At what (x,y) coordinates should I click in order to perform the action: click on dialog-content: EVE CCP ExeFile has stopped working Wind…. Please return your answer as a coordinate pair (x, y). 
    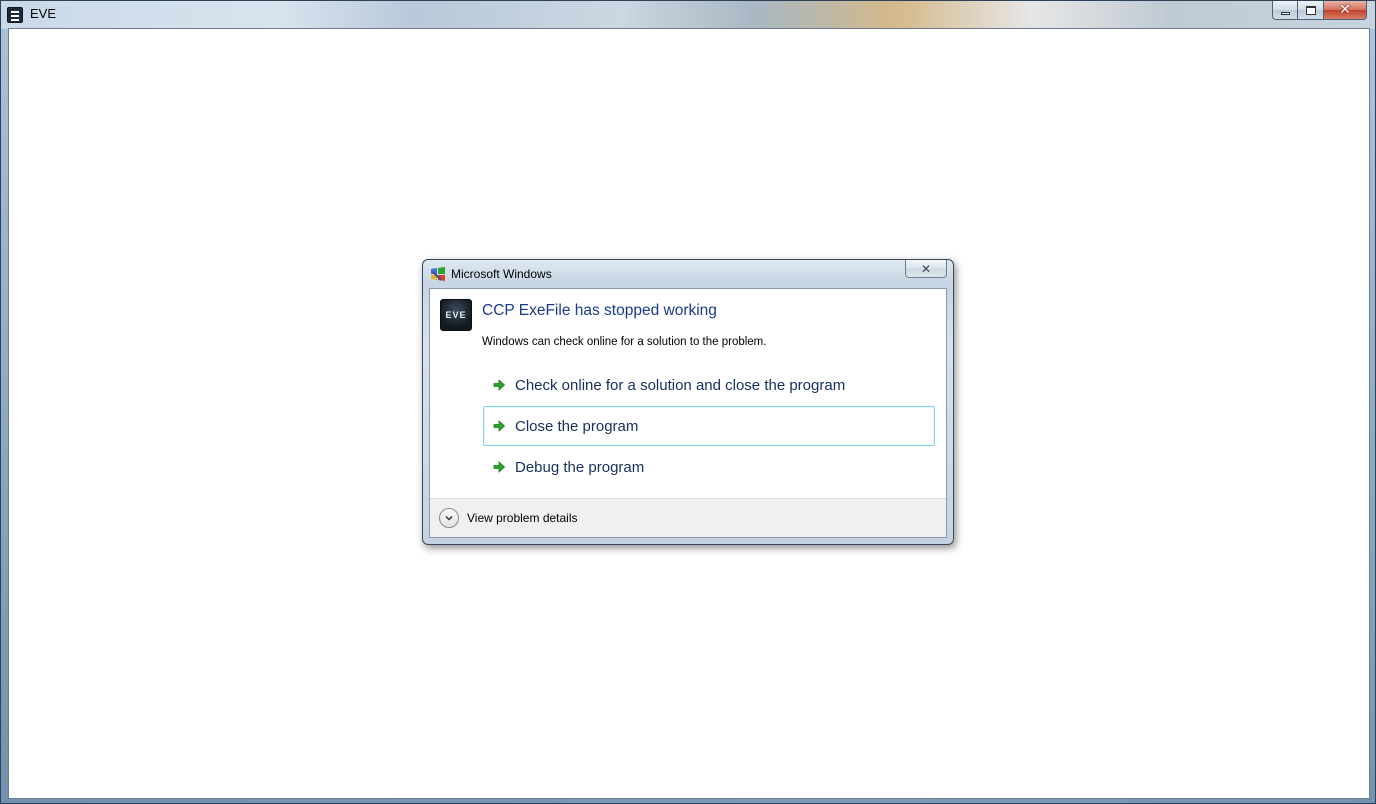
    Looking at the image, I should click on (688, 413).